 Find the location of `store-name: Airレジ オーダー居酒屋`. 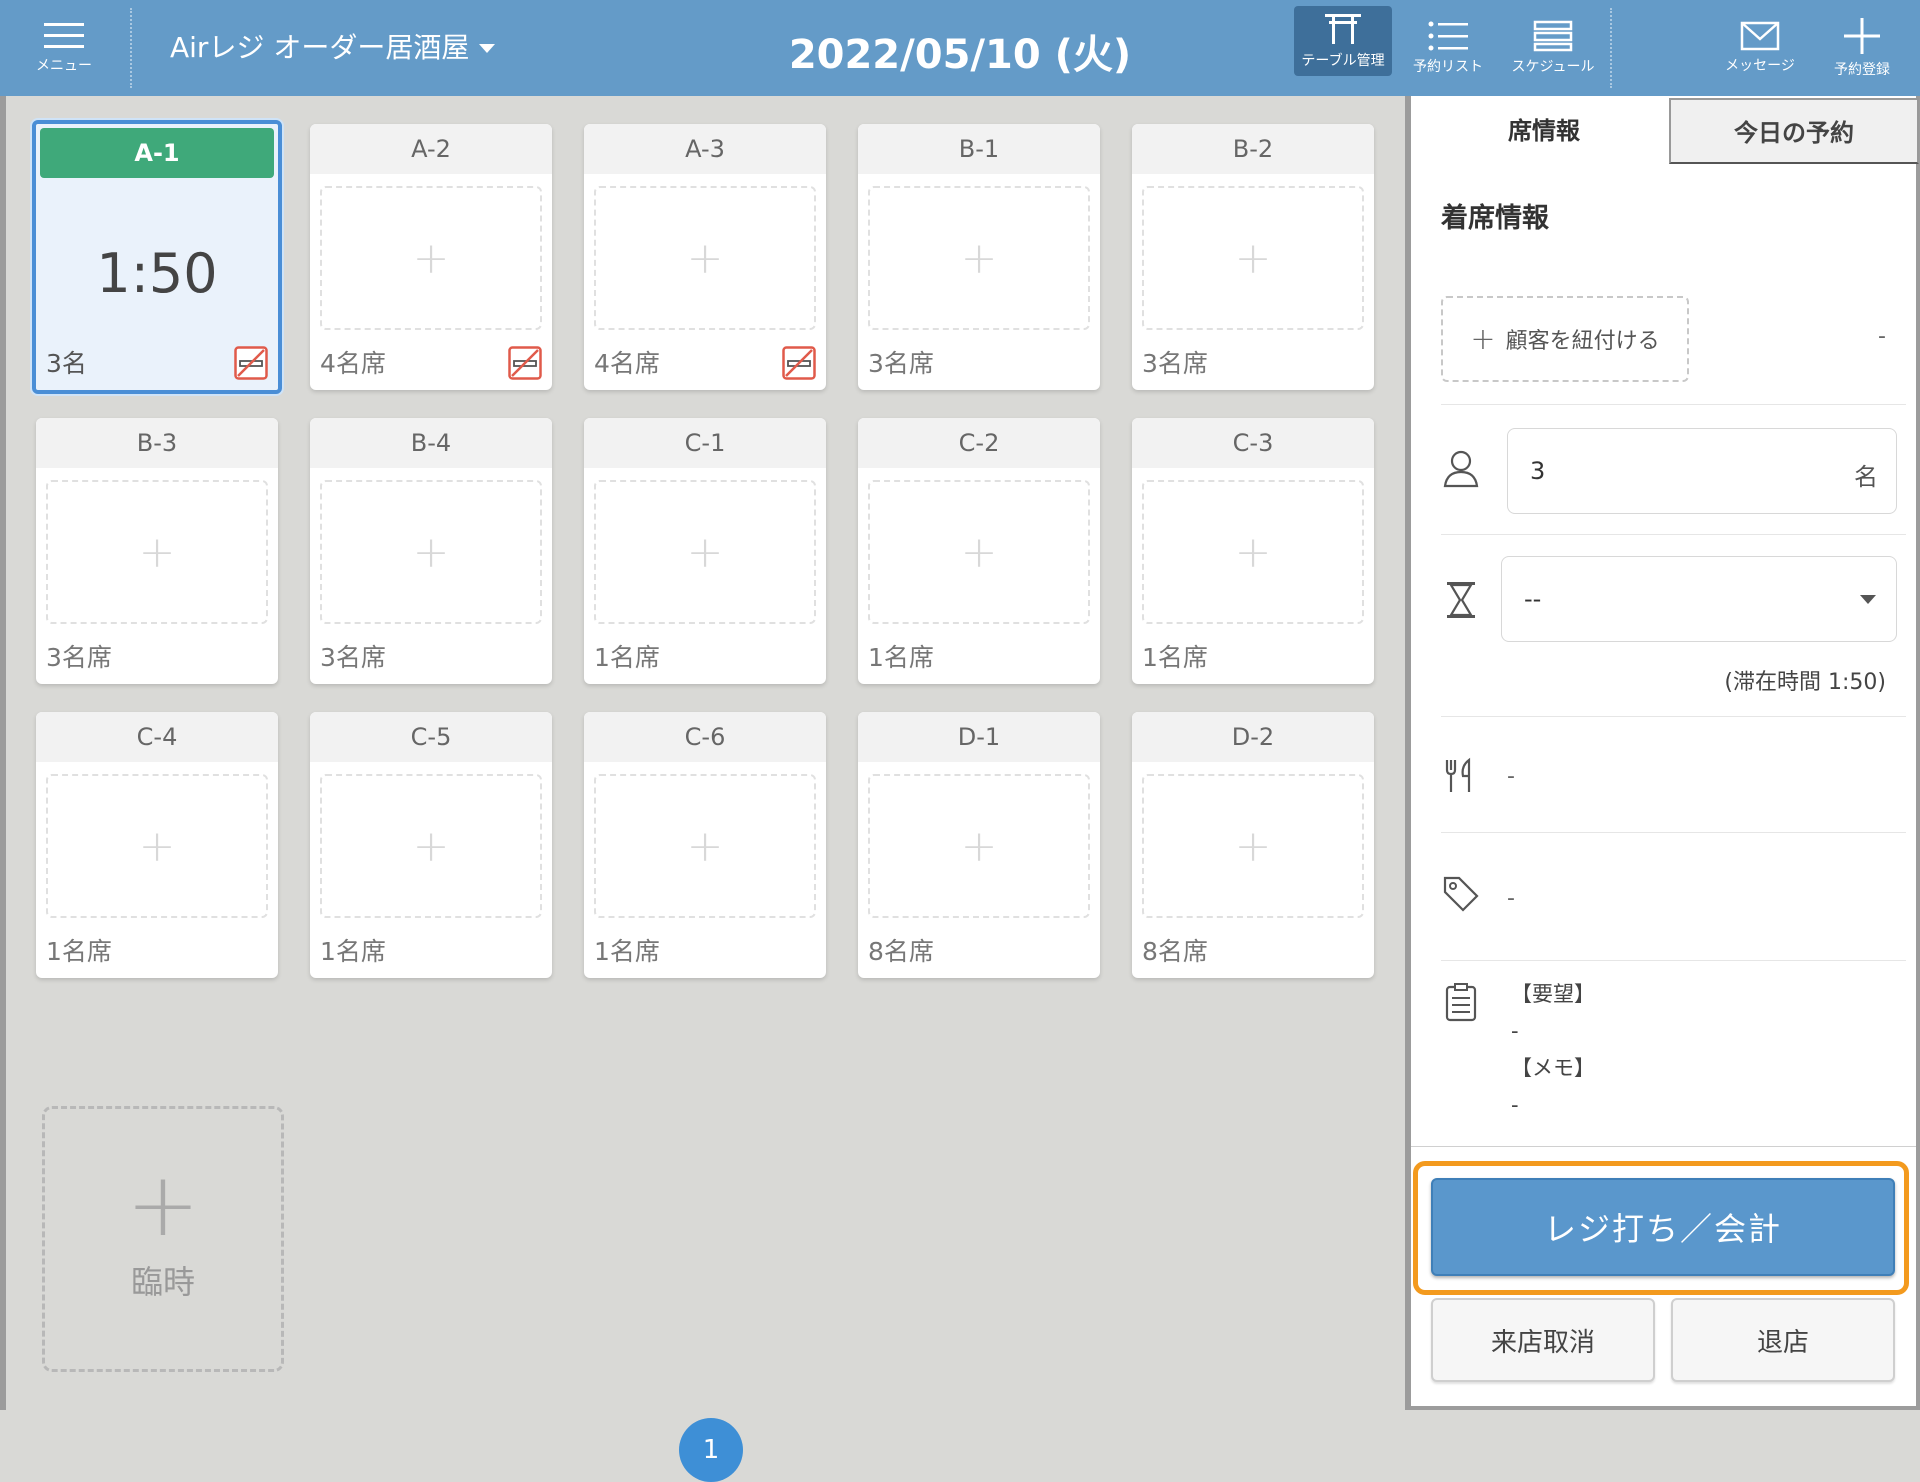

store-name: Airレジ オーダー居酒屋 is located at coordinates (320, 47).